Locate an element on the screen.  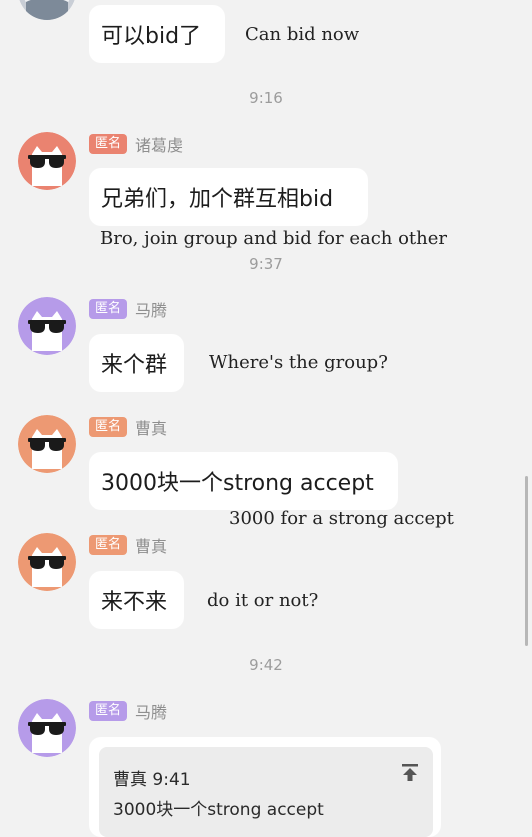
timestamp: 9:37 is located at coordinates (266, 264).